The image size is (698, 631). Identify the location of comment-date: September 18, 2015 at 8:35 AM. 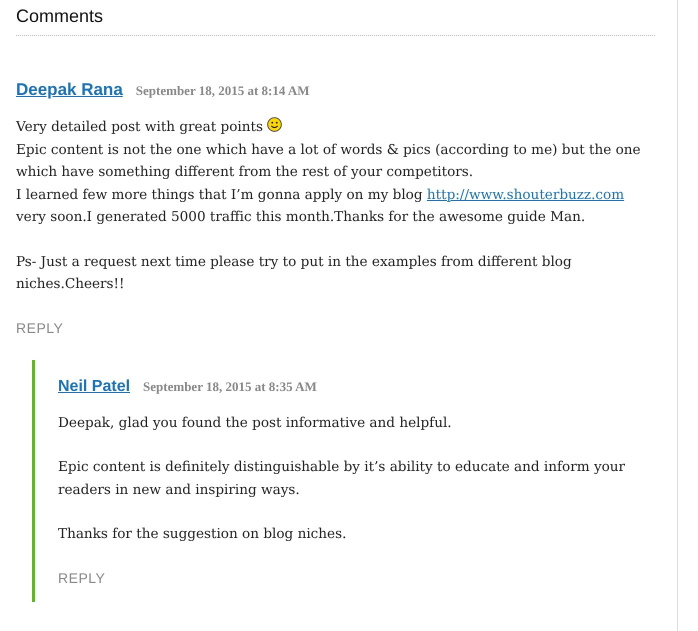
(230, 386).